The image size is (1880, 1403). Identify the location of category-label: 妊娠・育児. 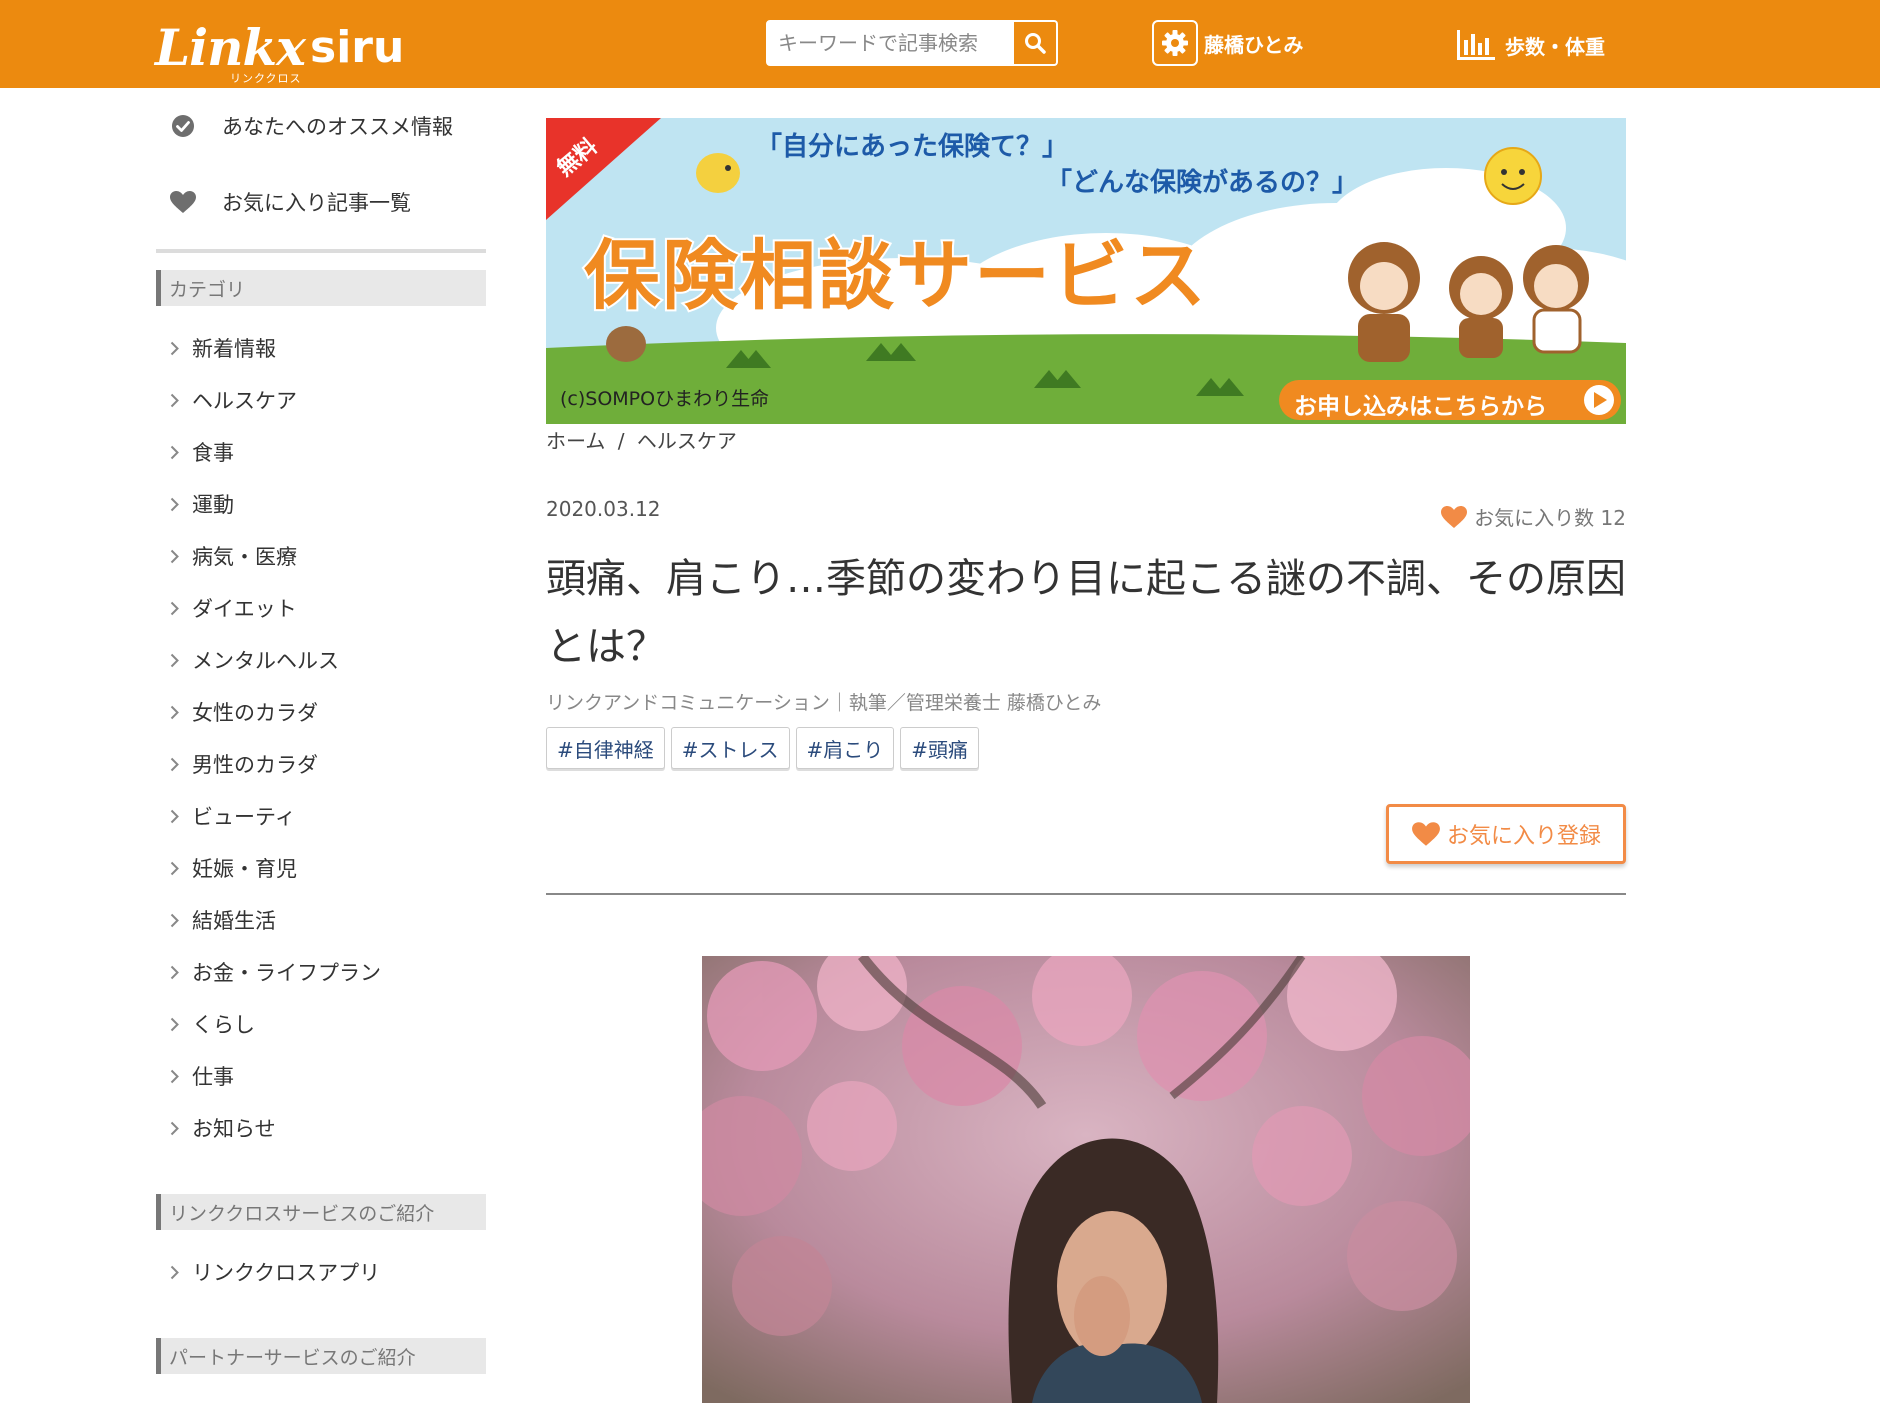
(244, 869).